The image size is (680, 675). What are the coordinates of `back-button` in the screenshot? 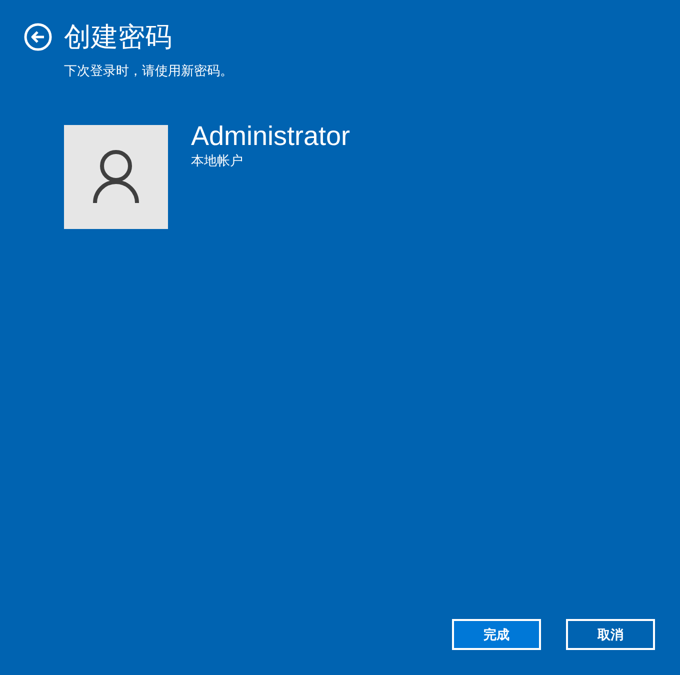 It's located at (38, 37).